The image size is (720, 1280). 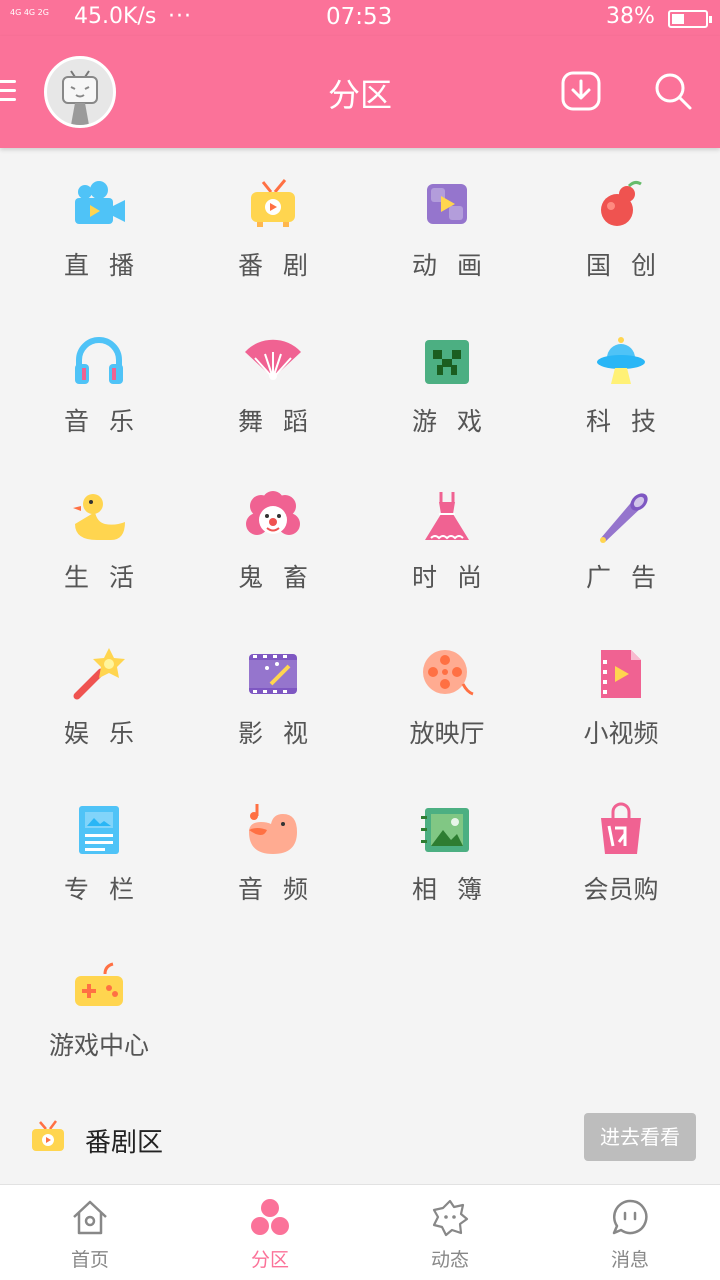 What do you see at coordinates (99, 830) in the screenshot?
I see `article-icon` at bounding box center [99, 830].